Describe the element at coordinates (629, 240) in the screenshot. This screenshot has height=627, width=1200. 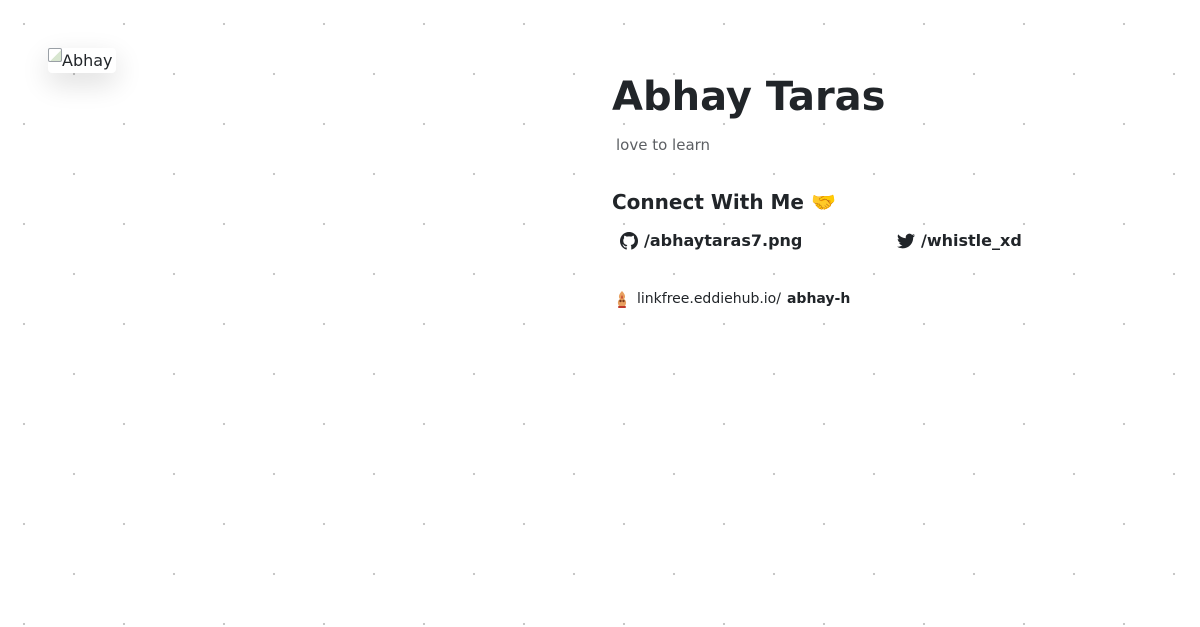
I see `github-icon` at that location.